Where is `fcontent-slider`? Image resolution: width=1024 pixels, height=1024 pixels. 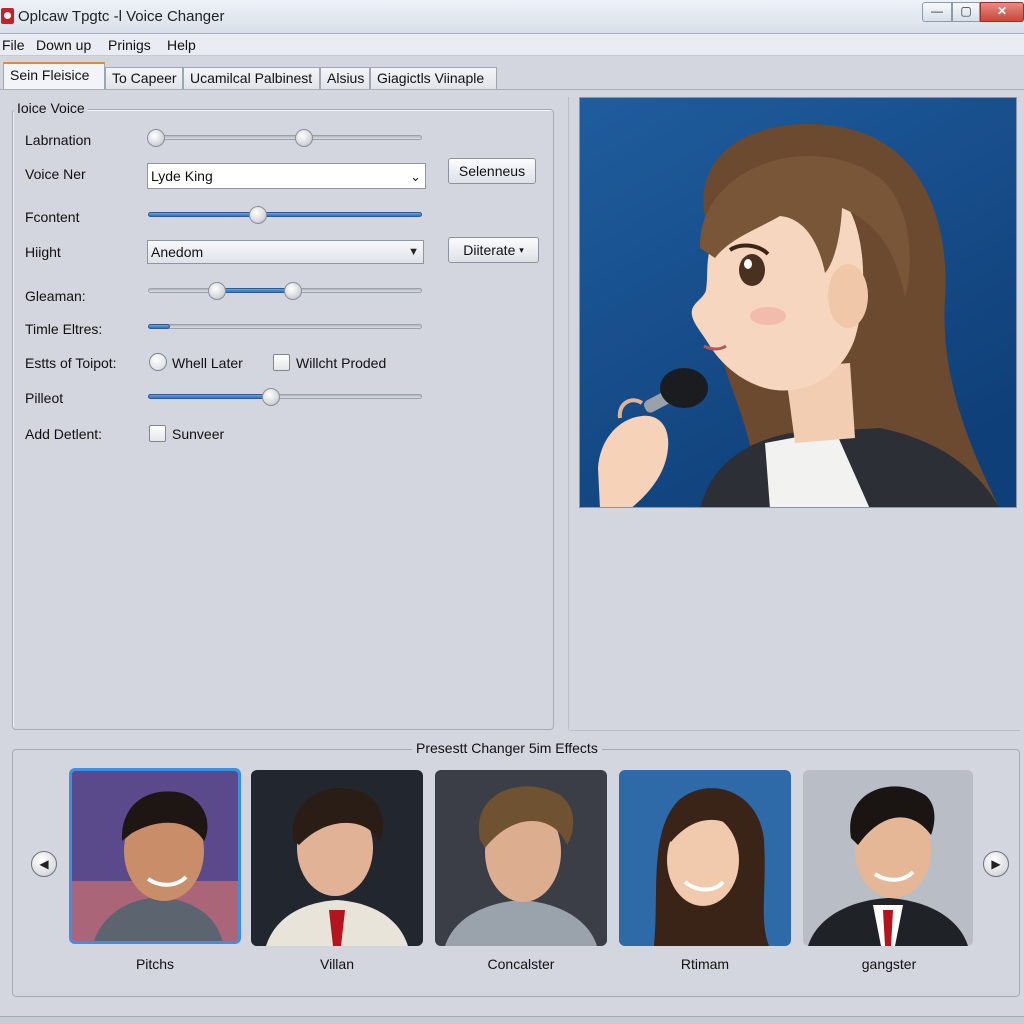
fcontent-slider is located at coordinates (285, 215).